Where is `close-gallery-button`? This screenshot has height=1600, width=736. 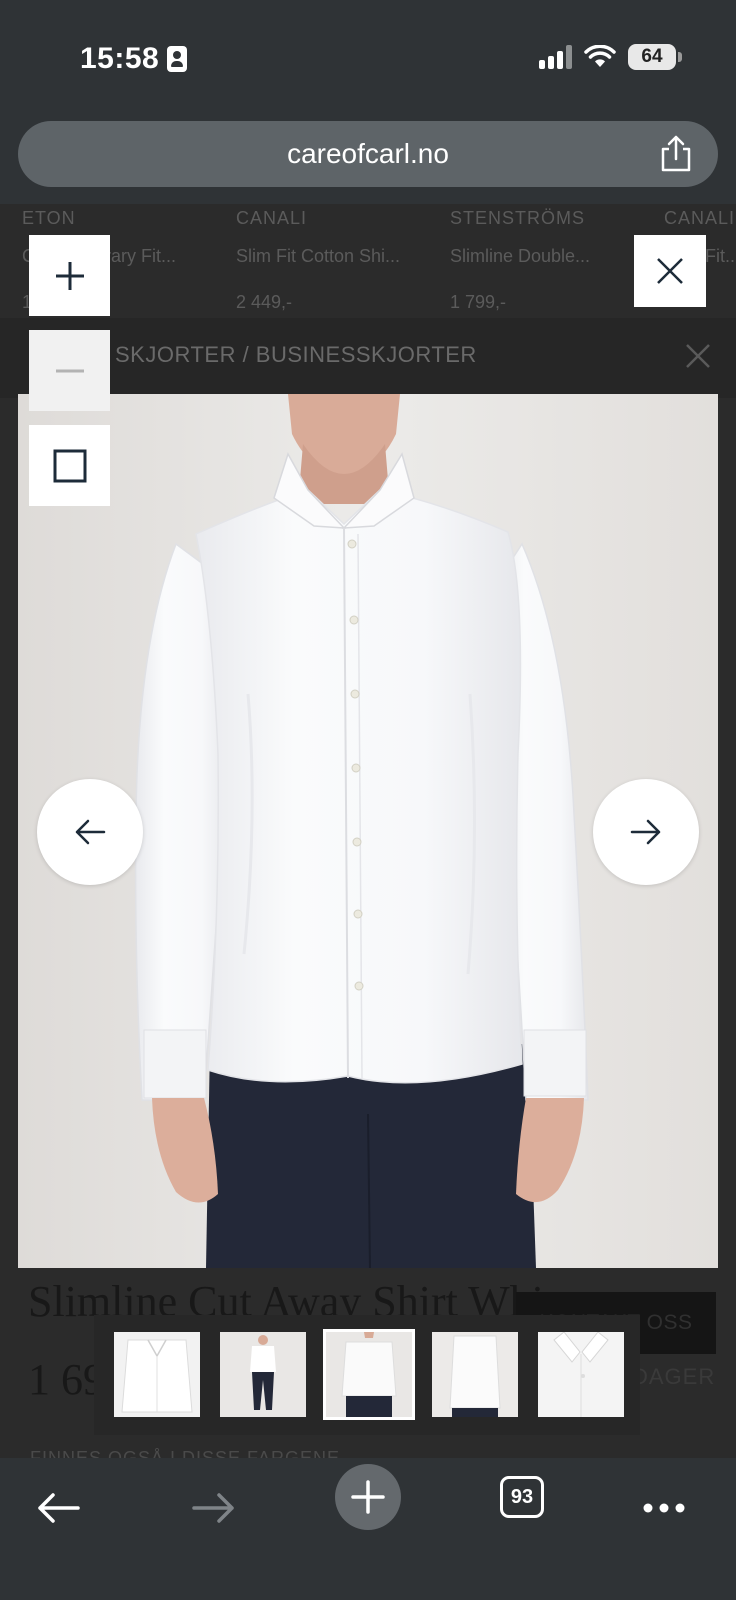
close-gallery-button is located at coordinates (670, 271).